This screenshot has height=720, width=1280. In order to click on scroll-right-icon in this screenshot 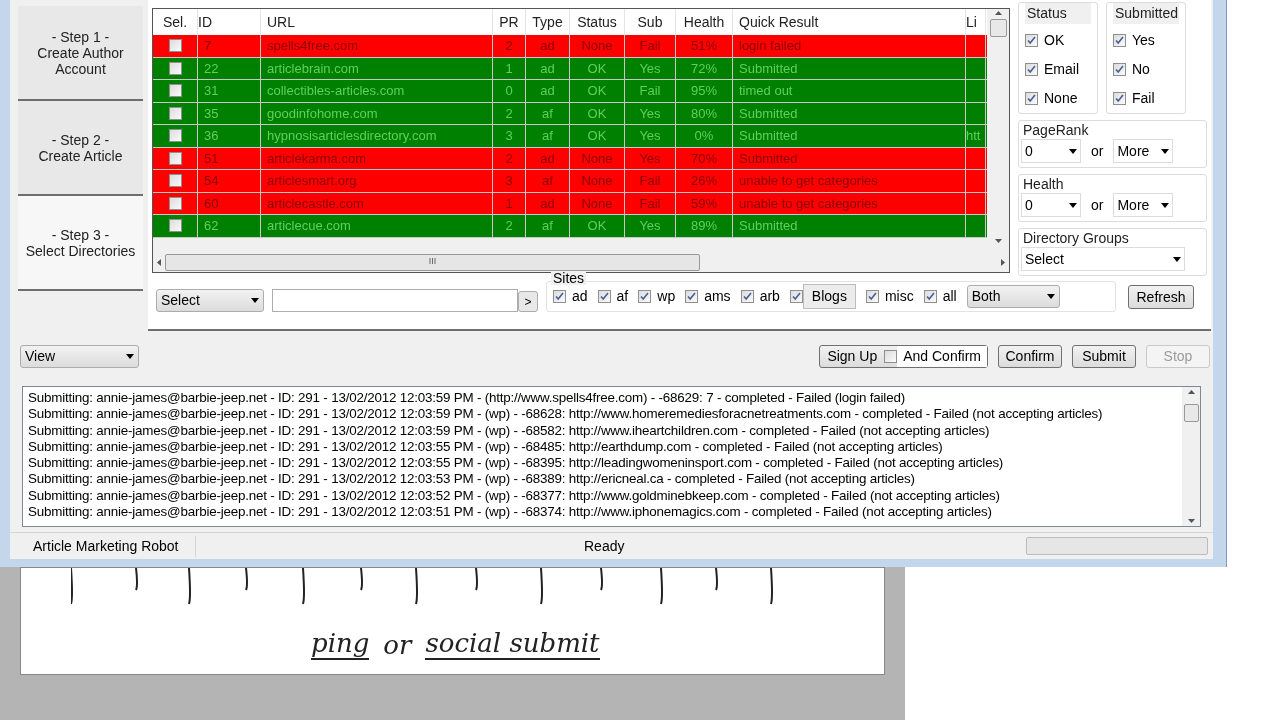, I will do `click(1003, 262)`.